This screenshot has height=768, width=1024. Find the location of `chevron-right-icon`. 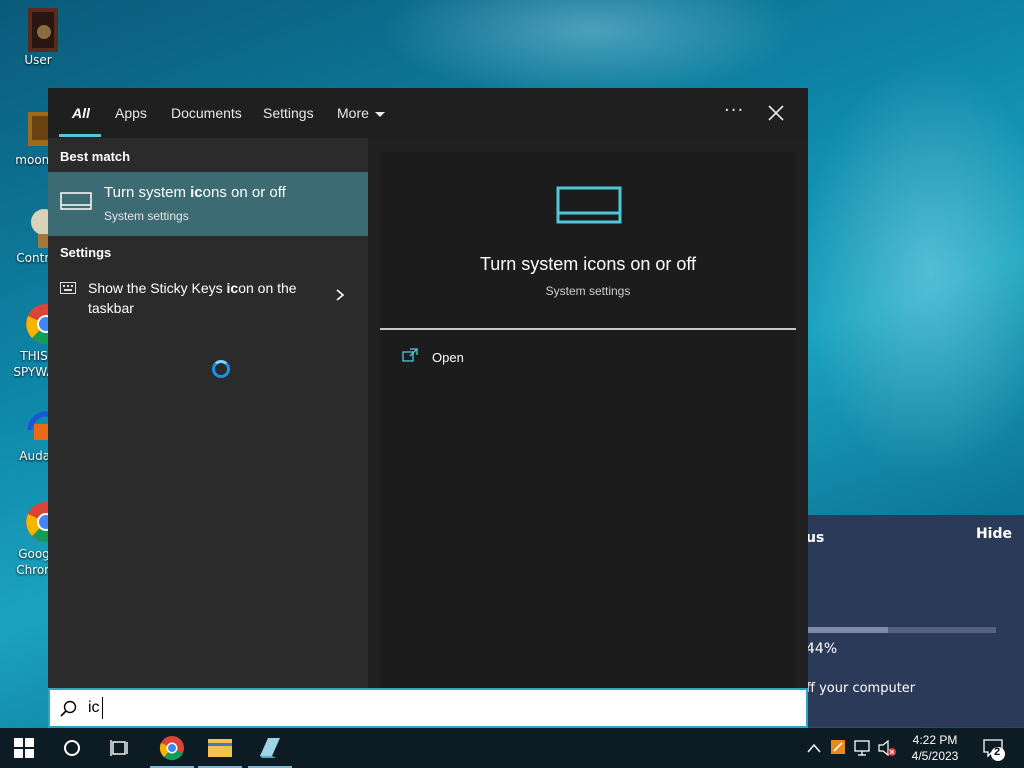

chevron-right-icon is located at coordinates (340, 295).